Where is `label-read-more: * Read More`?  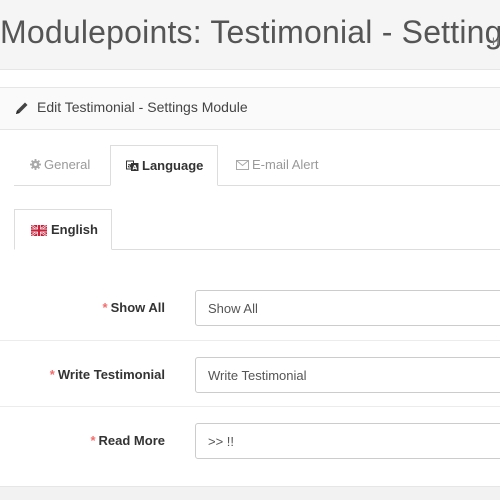 label-read-more: * Read More is located at coordinates (127, 440).